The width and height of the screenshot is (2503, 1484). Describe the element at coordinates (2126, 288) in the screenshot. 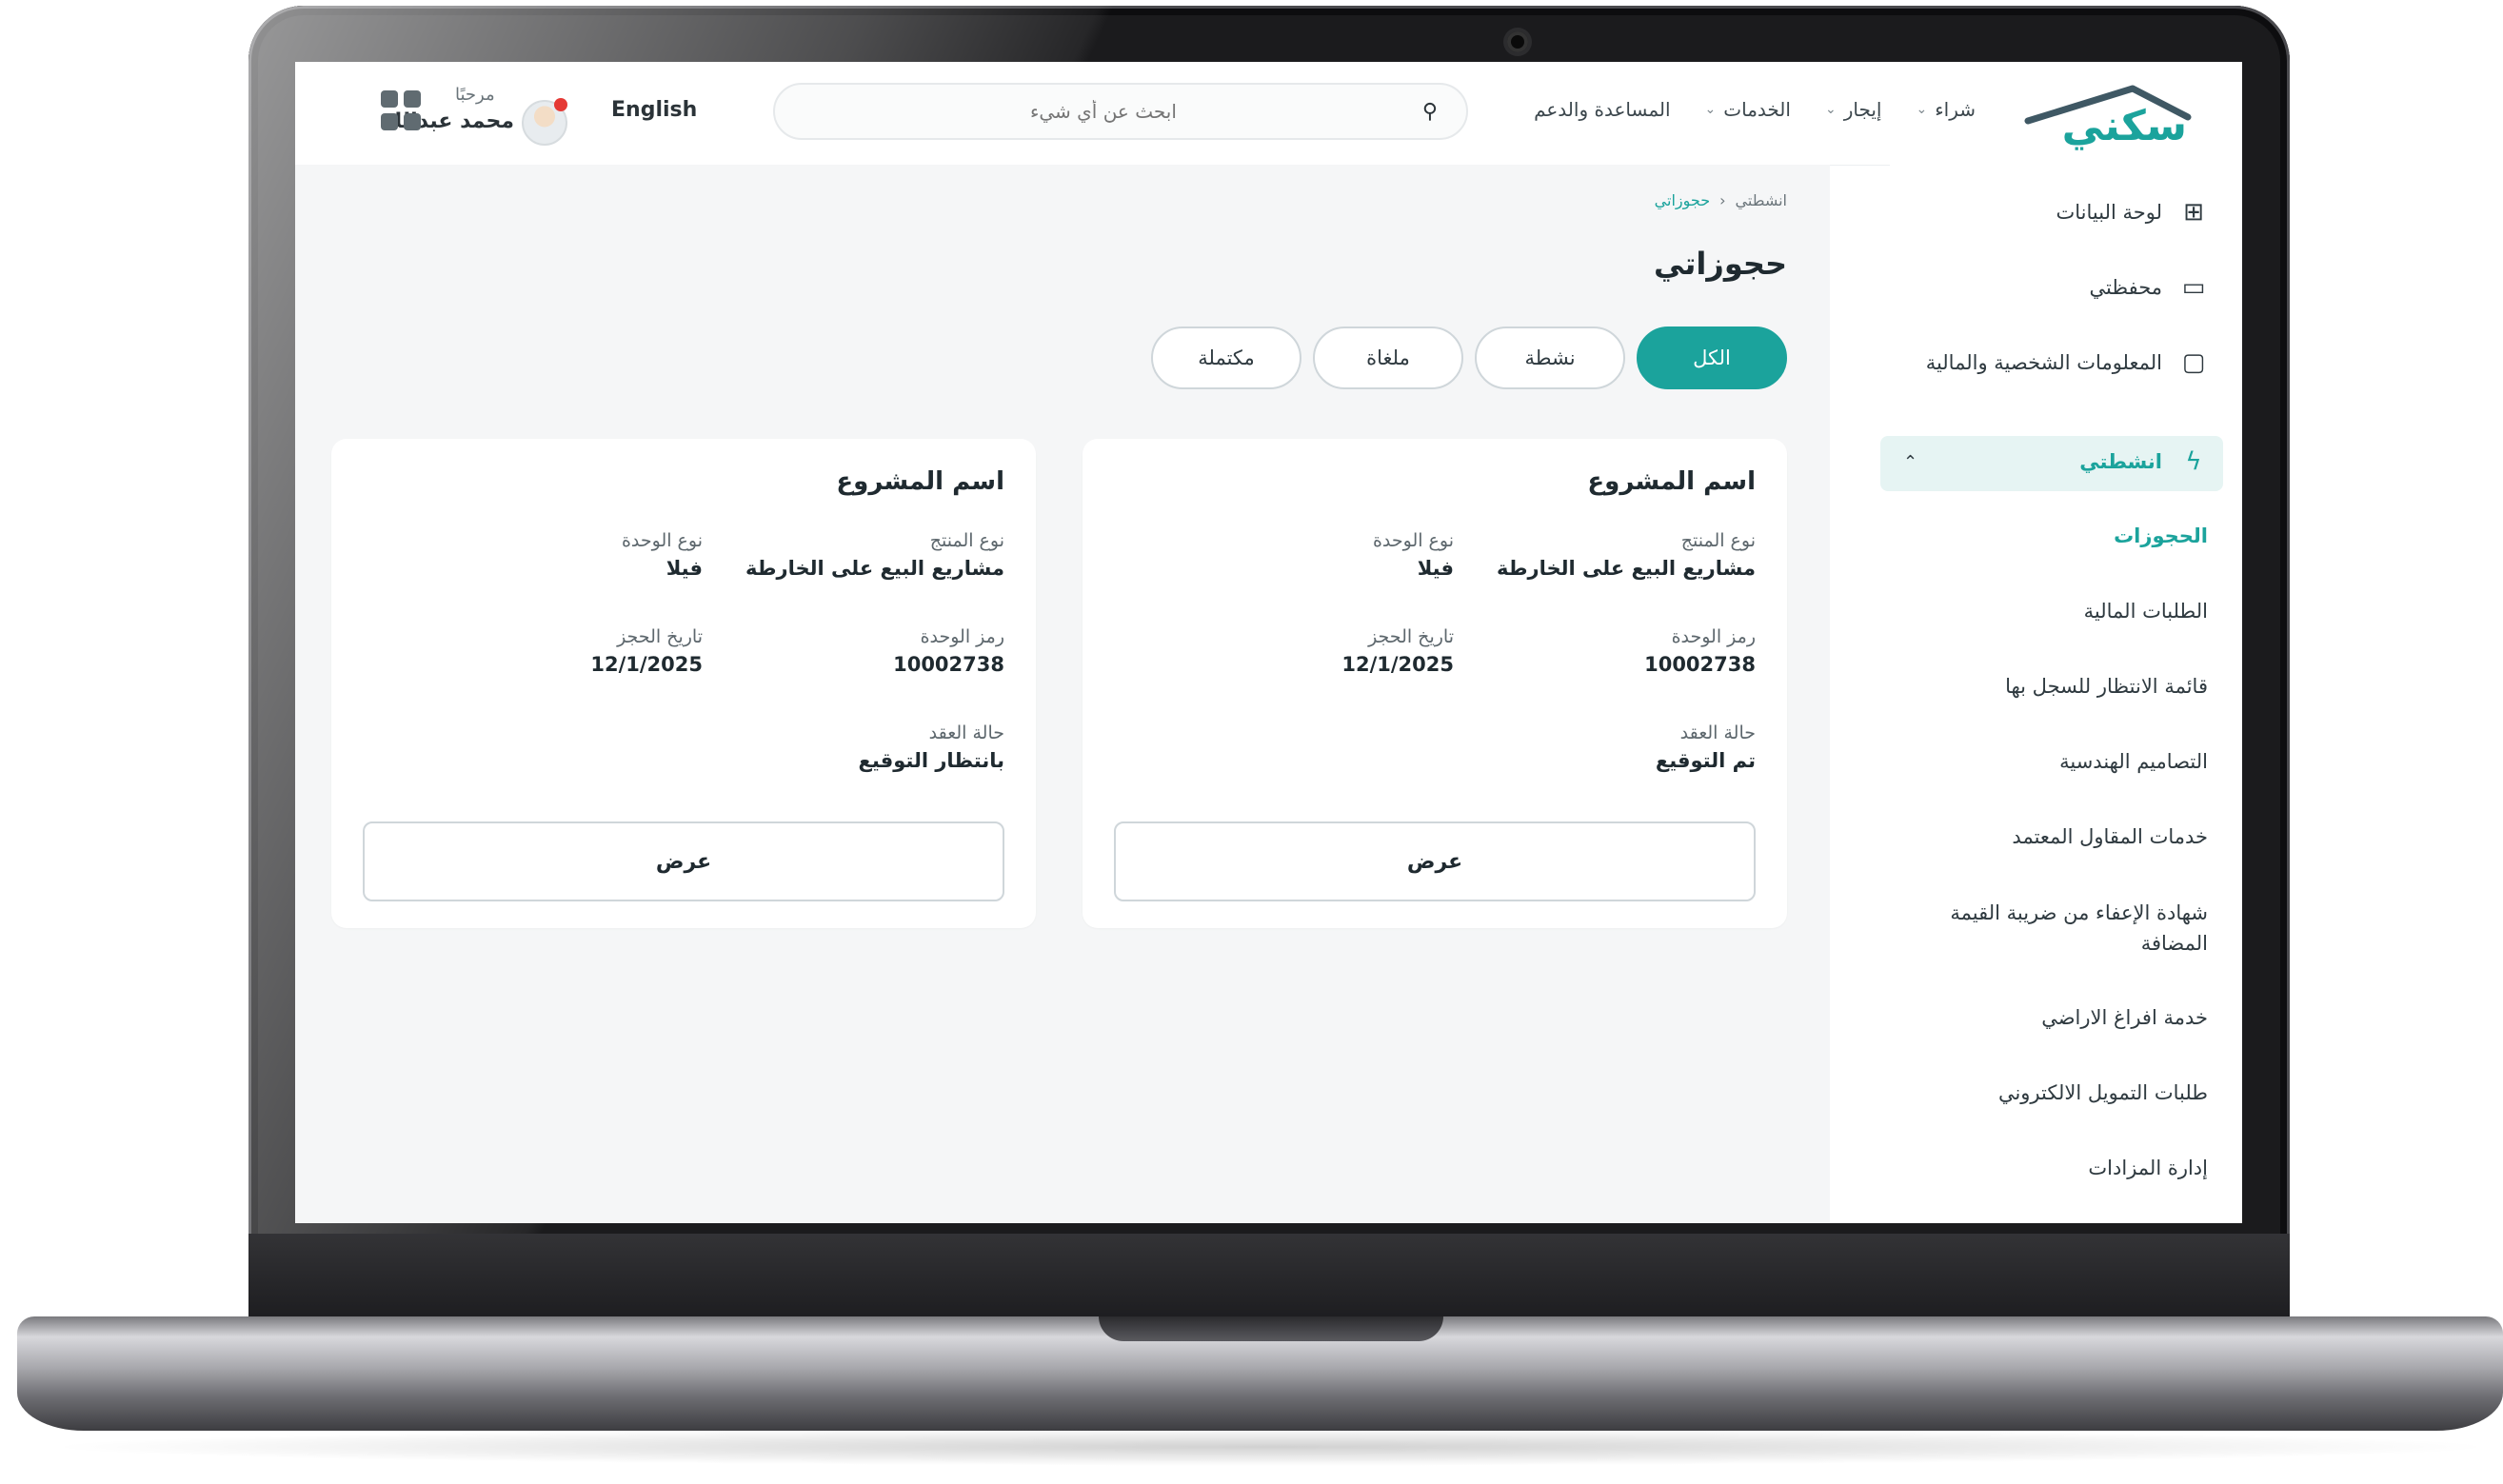

I see `sidebar-item-label: محفظتي` at that location.